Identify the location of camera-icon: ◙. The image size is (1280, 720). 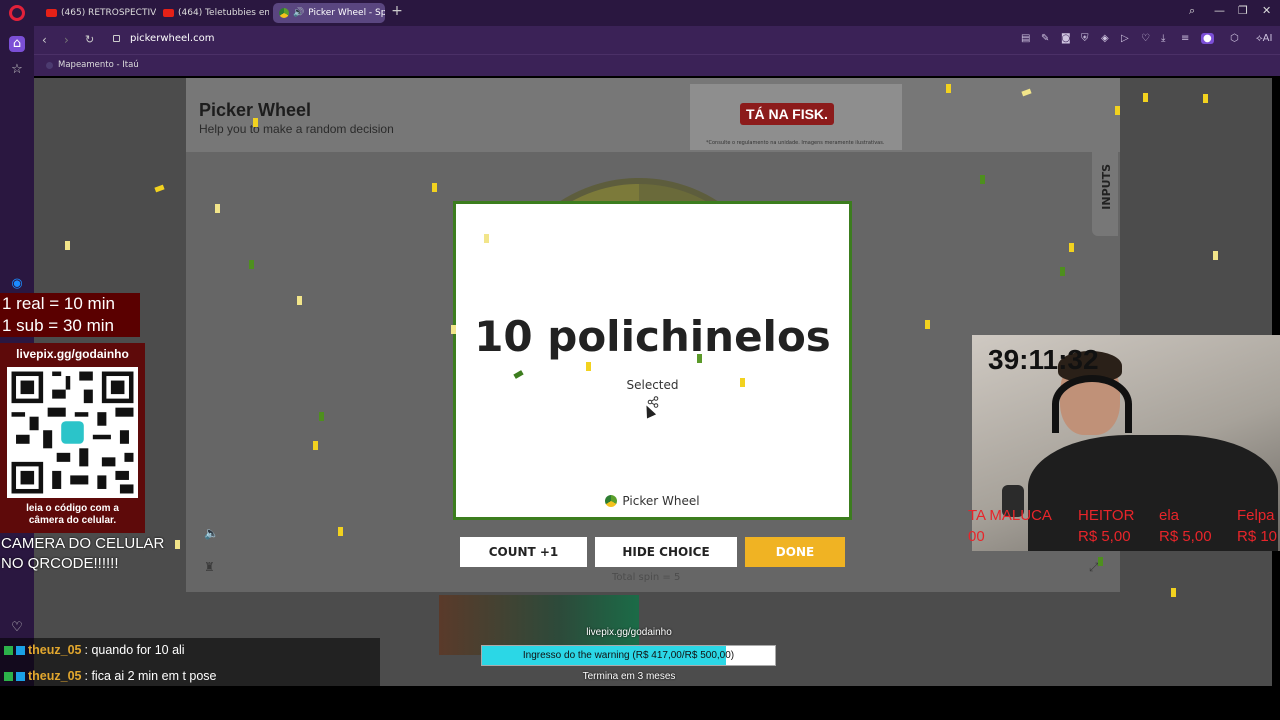
(1066, 38).